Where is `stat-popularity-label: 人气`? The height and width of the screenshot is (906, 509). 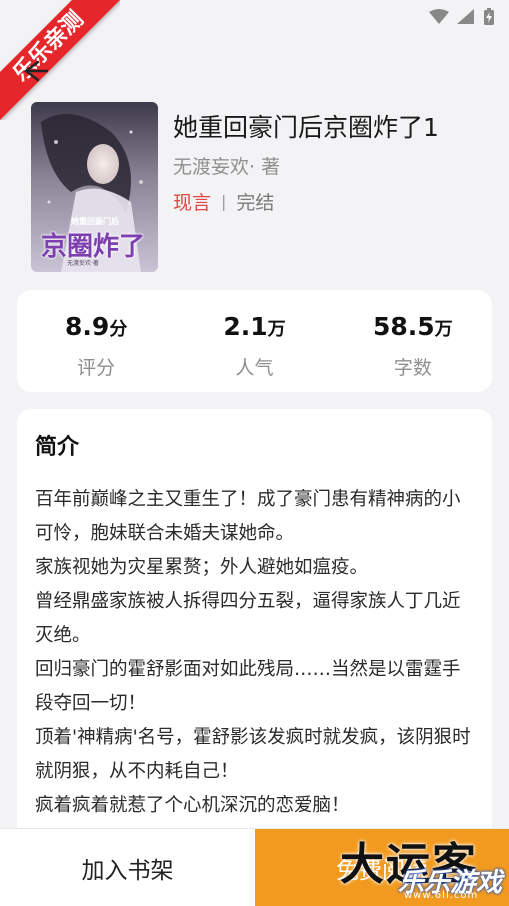
stat-popularity-label: 人气 is located at coordinates (254, 368).